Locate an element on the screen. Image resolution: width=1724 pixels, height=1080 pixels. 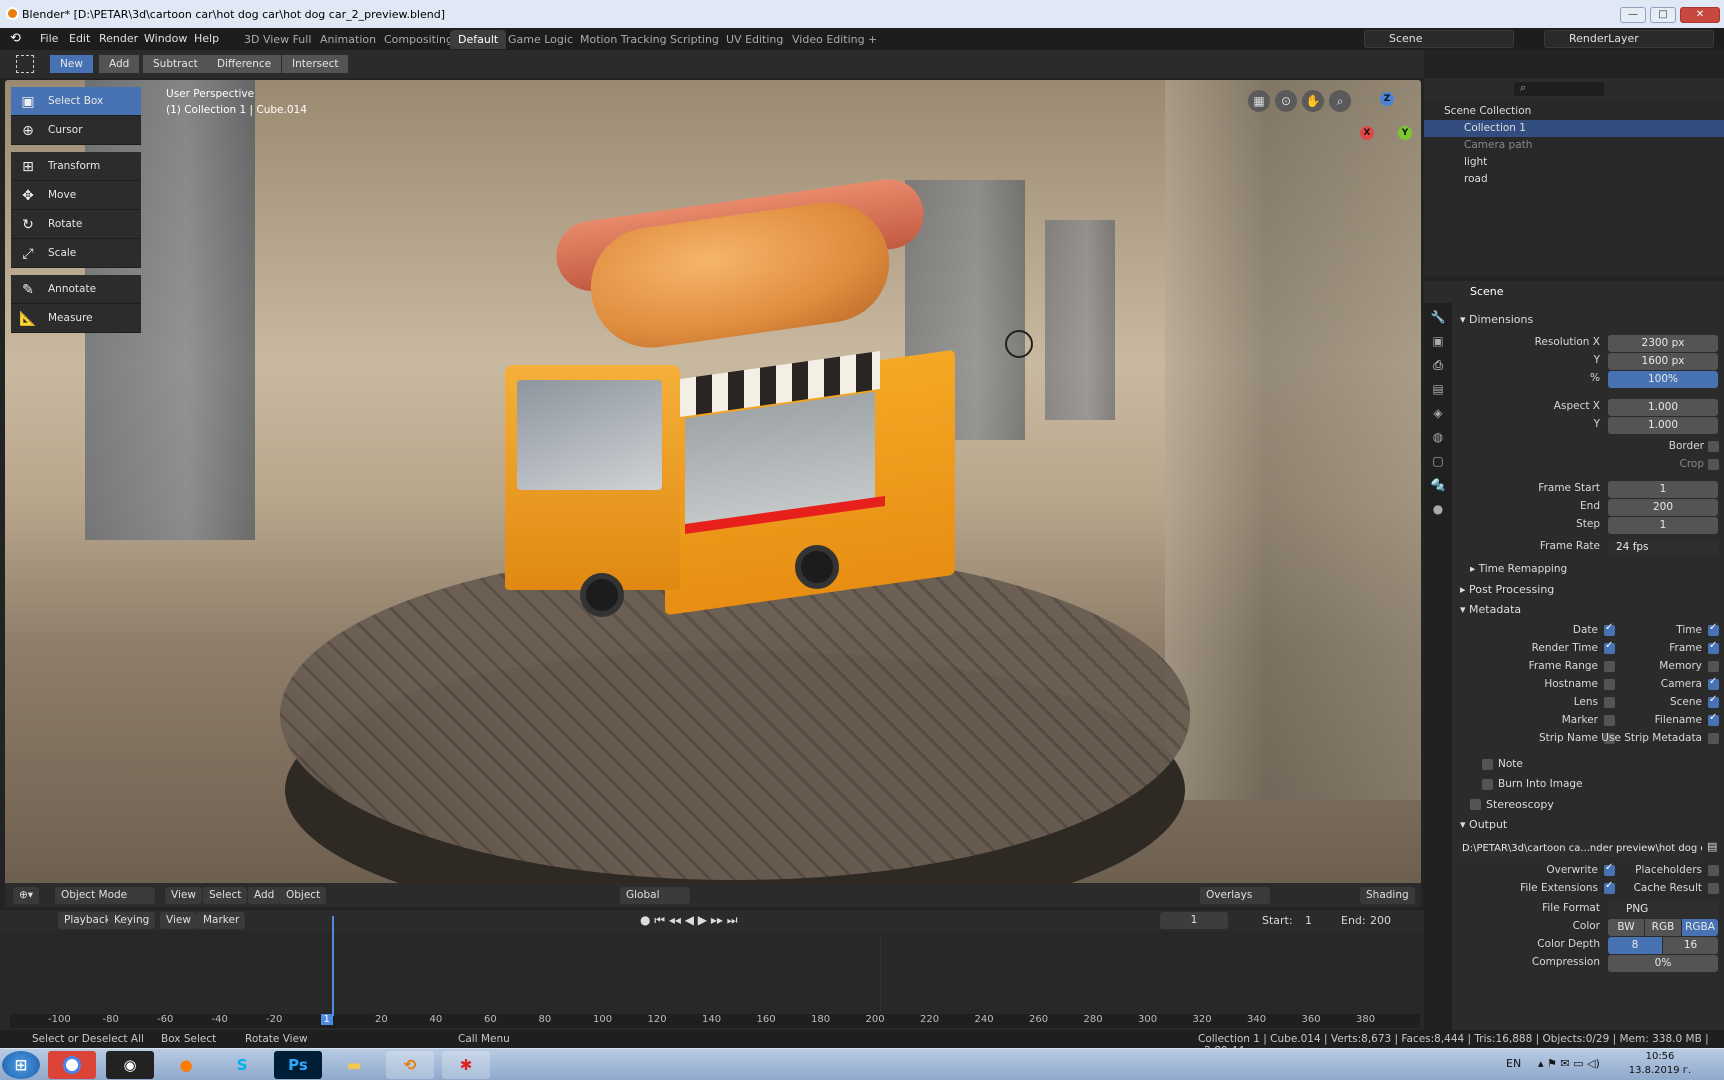
tool-cursor: ⊕ Cursor is located at coordinates (76, 130).